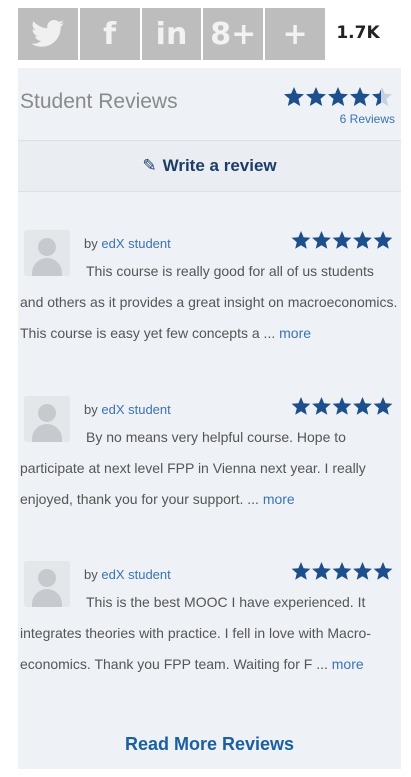 This screenshot has width=411, height=777. I want to click on half-star-icon, so click(382, 96).